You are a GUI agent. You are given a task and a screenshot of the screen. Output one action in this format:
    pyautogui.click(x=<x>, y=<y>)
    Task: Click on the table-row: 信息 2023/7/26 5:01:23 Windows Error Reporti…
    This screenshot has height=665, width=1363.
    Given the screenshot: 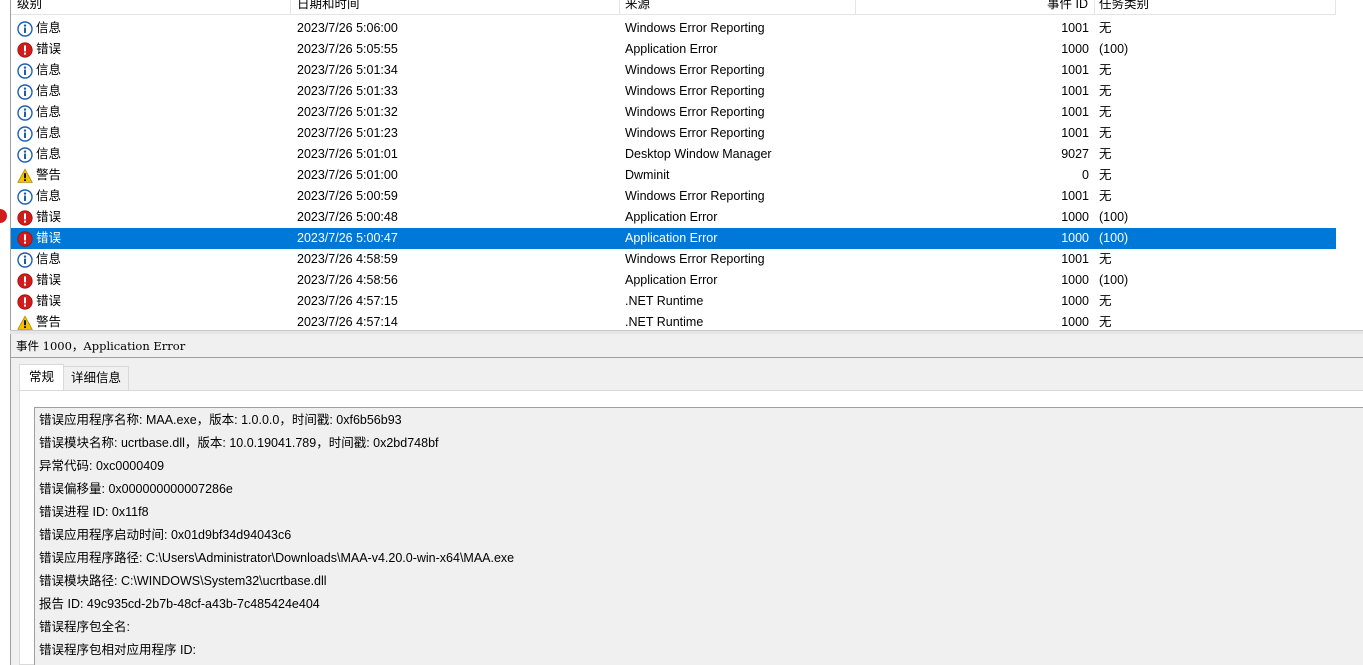 What is the action you would take?
    pyautogui.click(x=673, y=133)
    